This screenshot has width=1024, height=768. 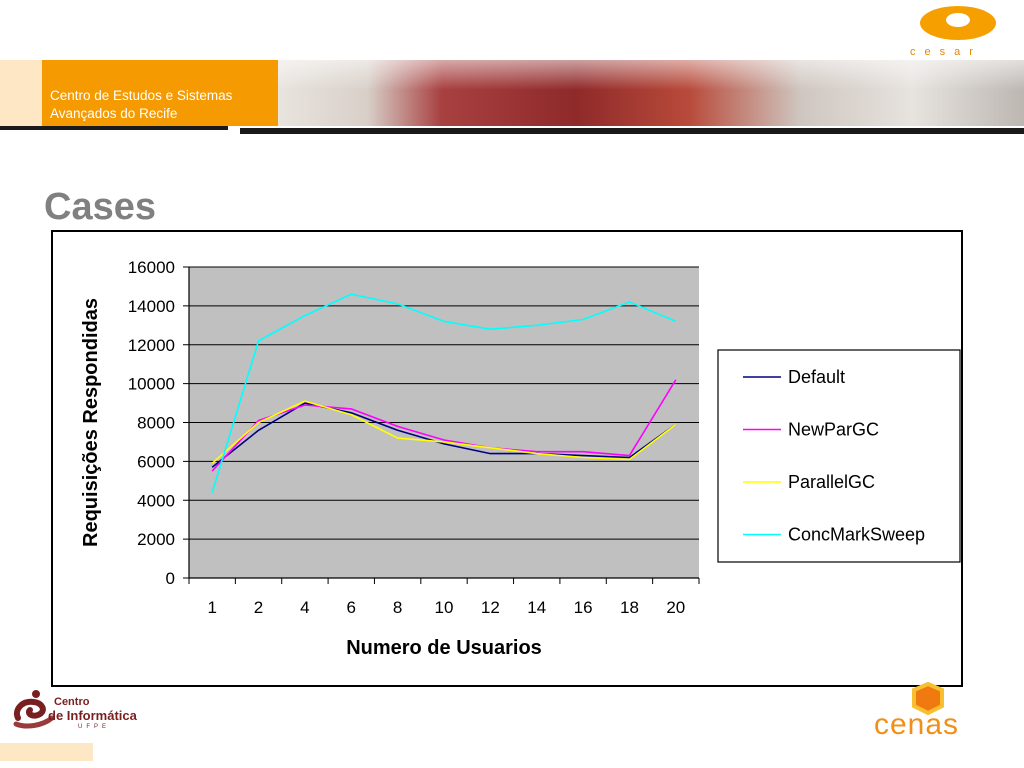 I want to click on x-axis-title: Numero de Usuarios, so click(x=444, y=648).